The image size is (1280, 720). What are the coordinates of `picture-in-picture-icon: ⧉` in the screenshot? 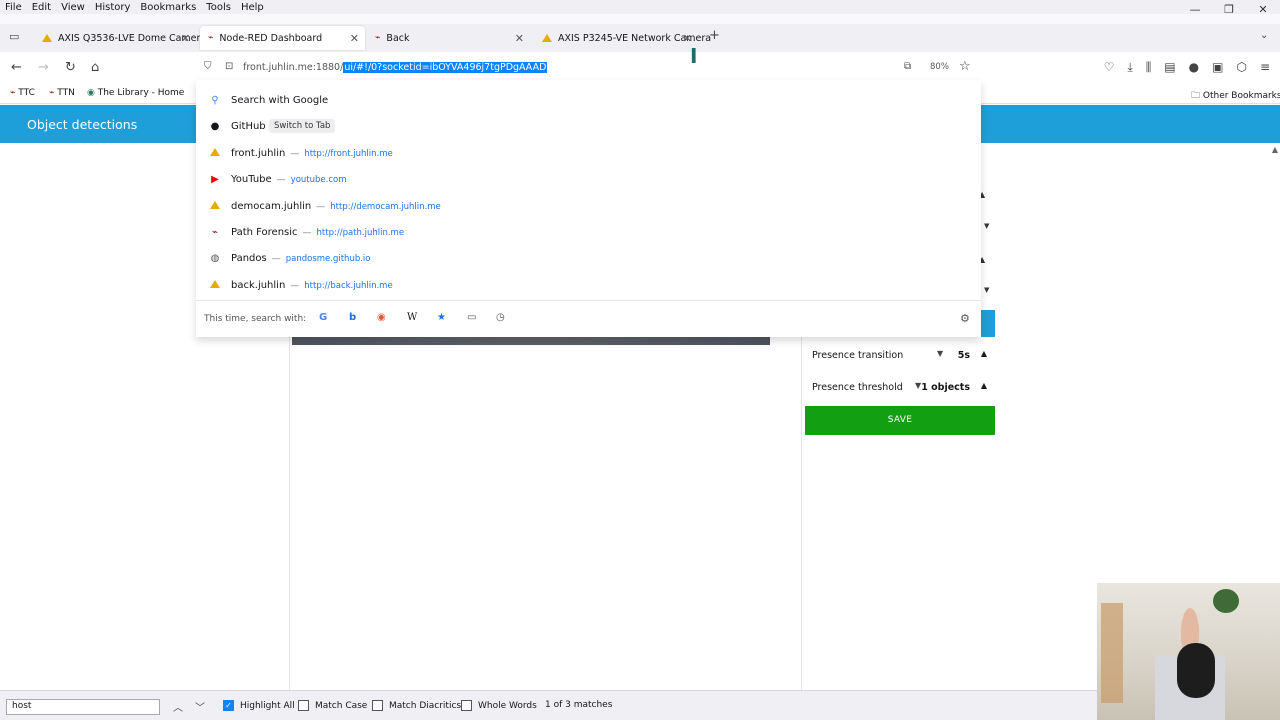 It's located at (907, 66).